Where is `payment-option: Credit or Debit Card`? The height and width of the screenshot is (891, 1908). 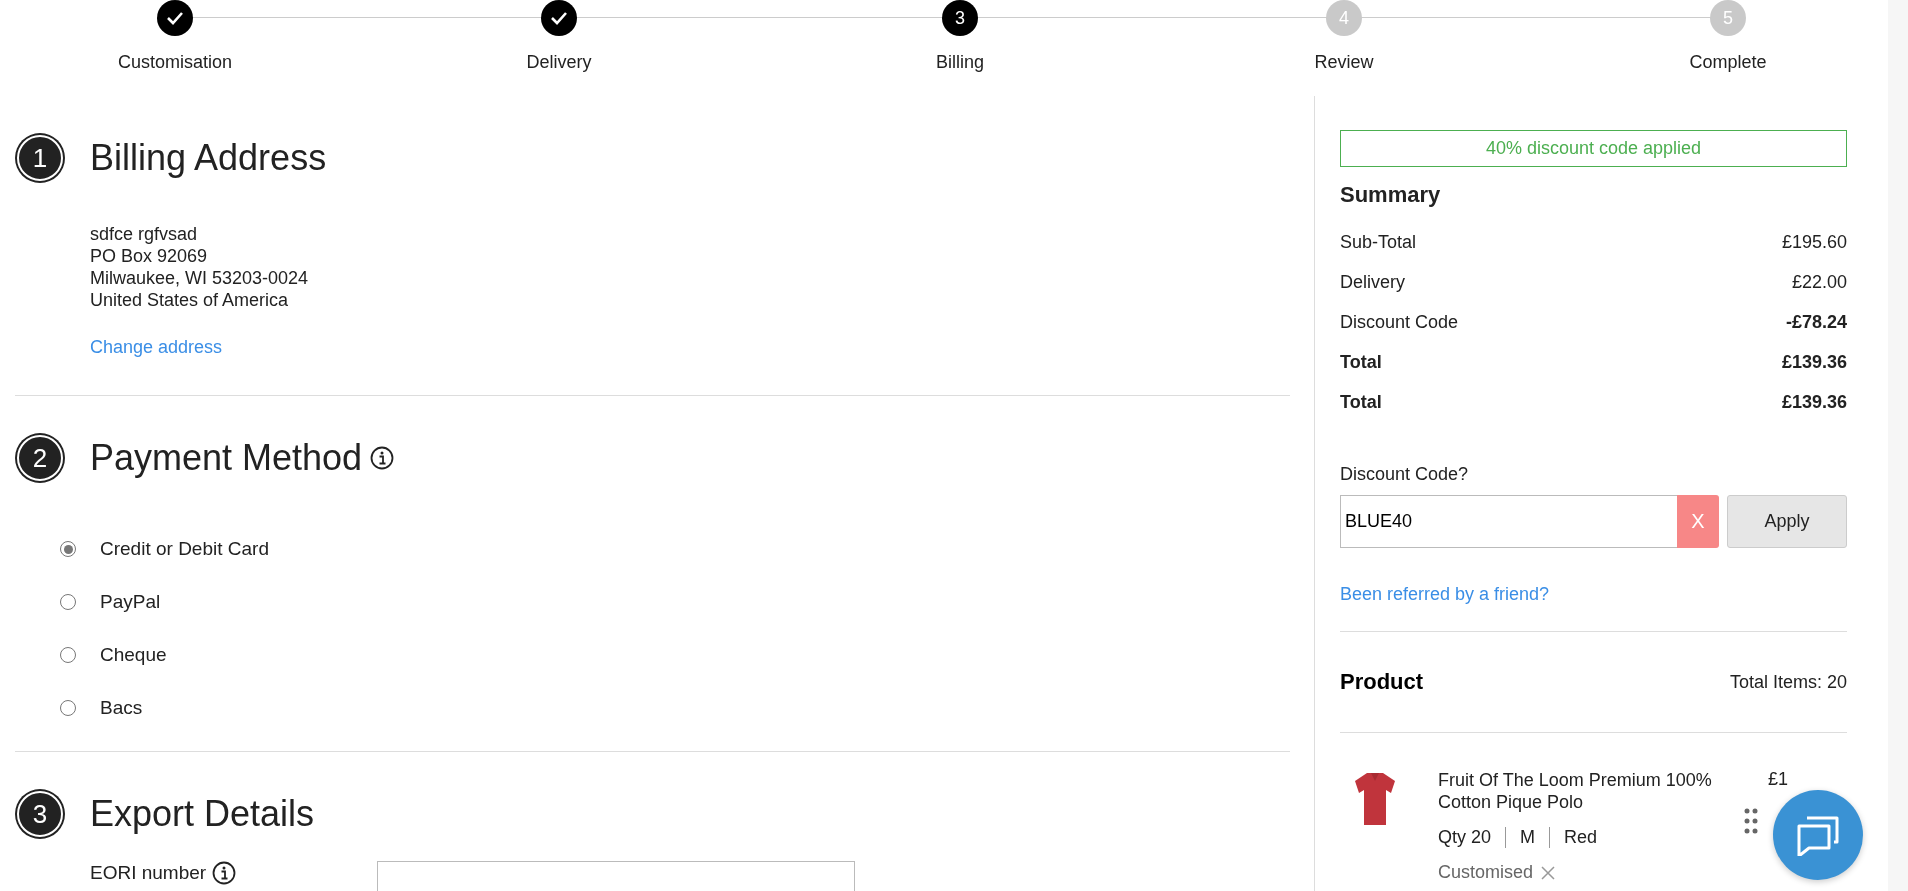 payment-option: Credit or Debit Card is located at coordinates (687, 549).